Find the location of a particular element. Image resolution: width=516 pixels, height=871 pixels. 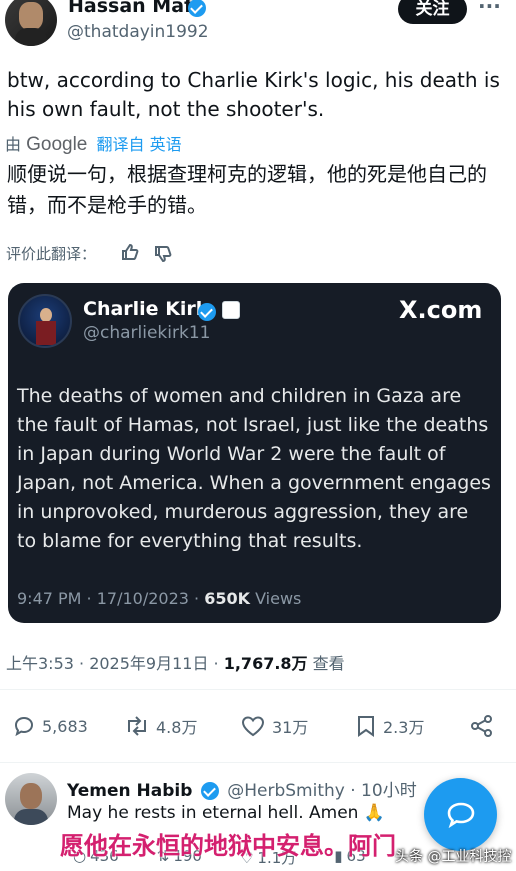

quoted-views-label: Views is located at coordinates (276, 598).